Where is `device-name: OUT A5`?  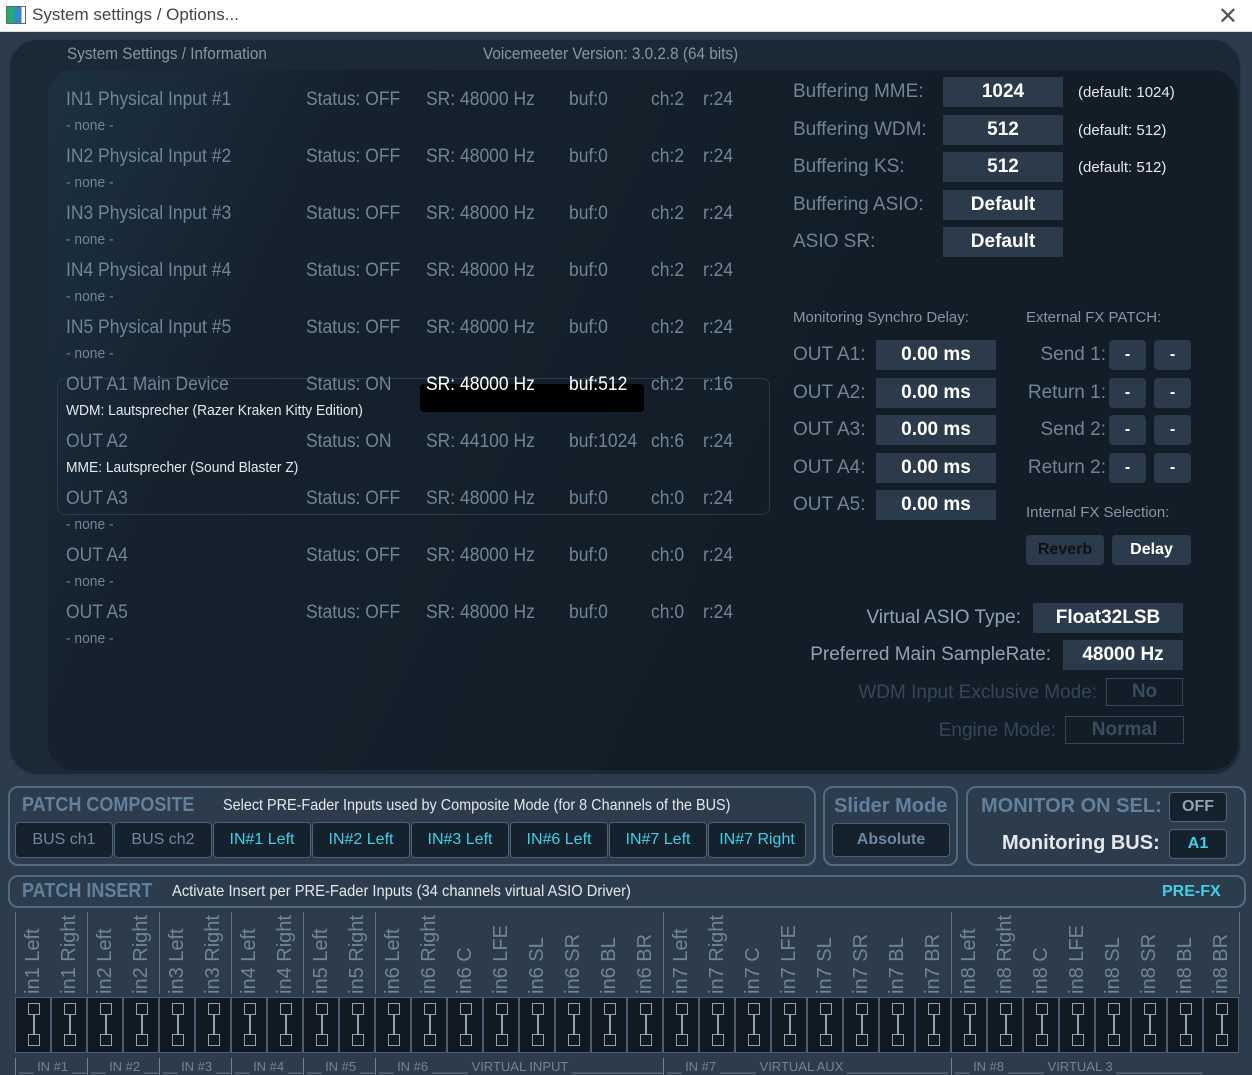 device-name: OUT A5 is located at coordinates (97, 612).